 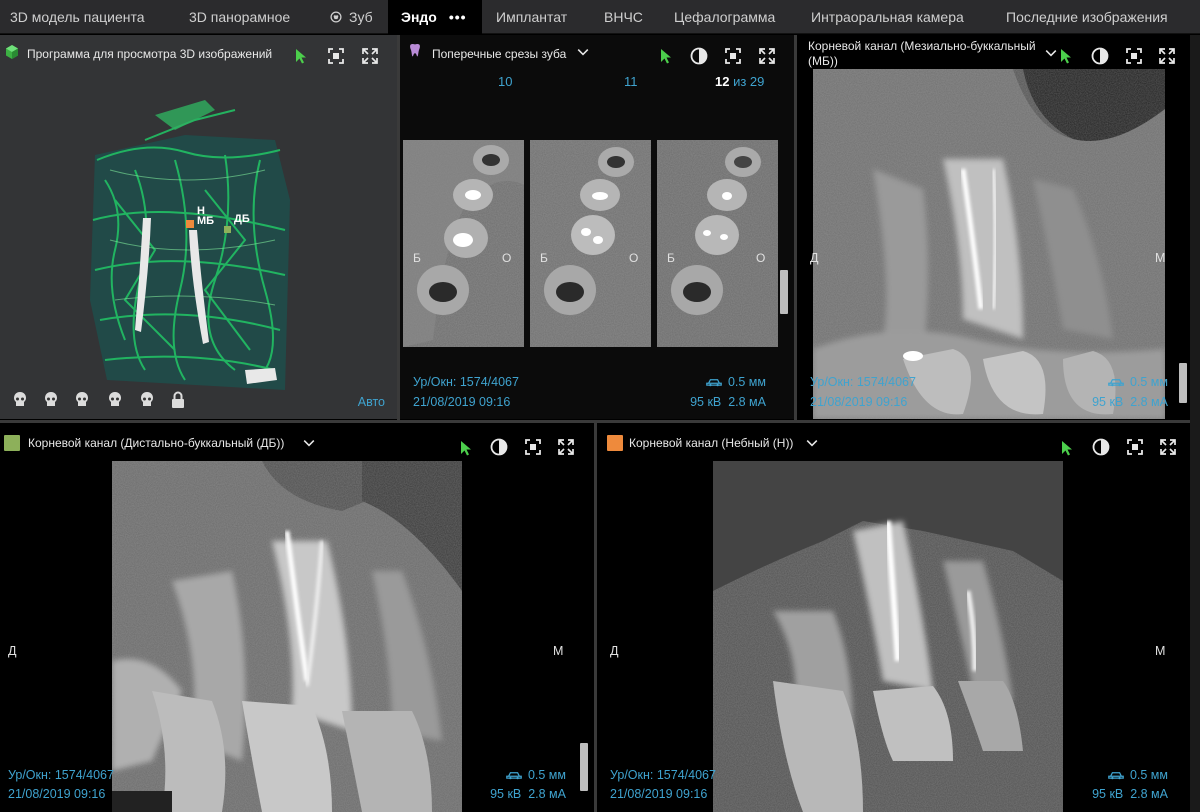 I want to click on canal-mb-image, so click(x=989, y=244).